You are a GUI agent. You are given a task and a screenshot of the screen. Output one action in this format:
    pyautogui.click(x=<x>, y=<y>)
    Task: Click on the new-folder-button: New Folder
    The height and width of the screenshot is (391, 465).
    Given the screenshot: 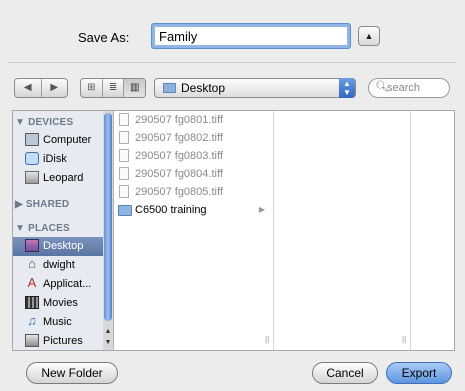 What is the action you would take?
    pyautogui.click(x=72, y=373)
    